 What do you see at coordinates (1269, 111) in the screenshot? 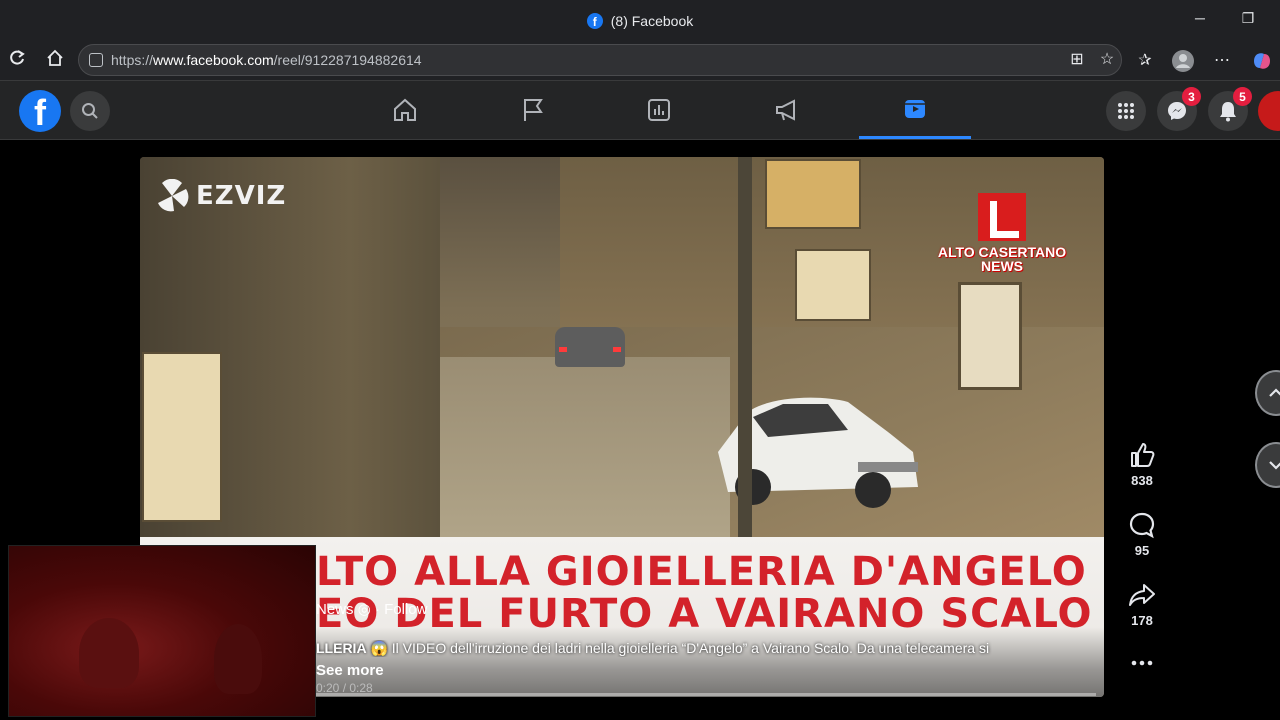
I see `account-avatar` at bounding box center [1269, 111].